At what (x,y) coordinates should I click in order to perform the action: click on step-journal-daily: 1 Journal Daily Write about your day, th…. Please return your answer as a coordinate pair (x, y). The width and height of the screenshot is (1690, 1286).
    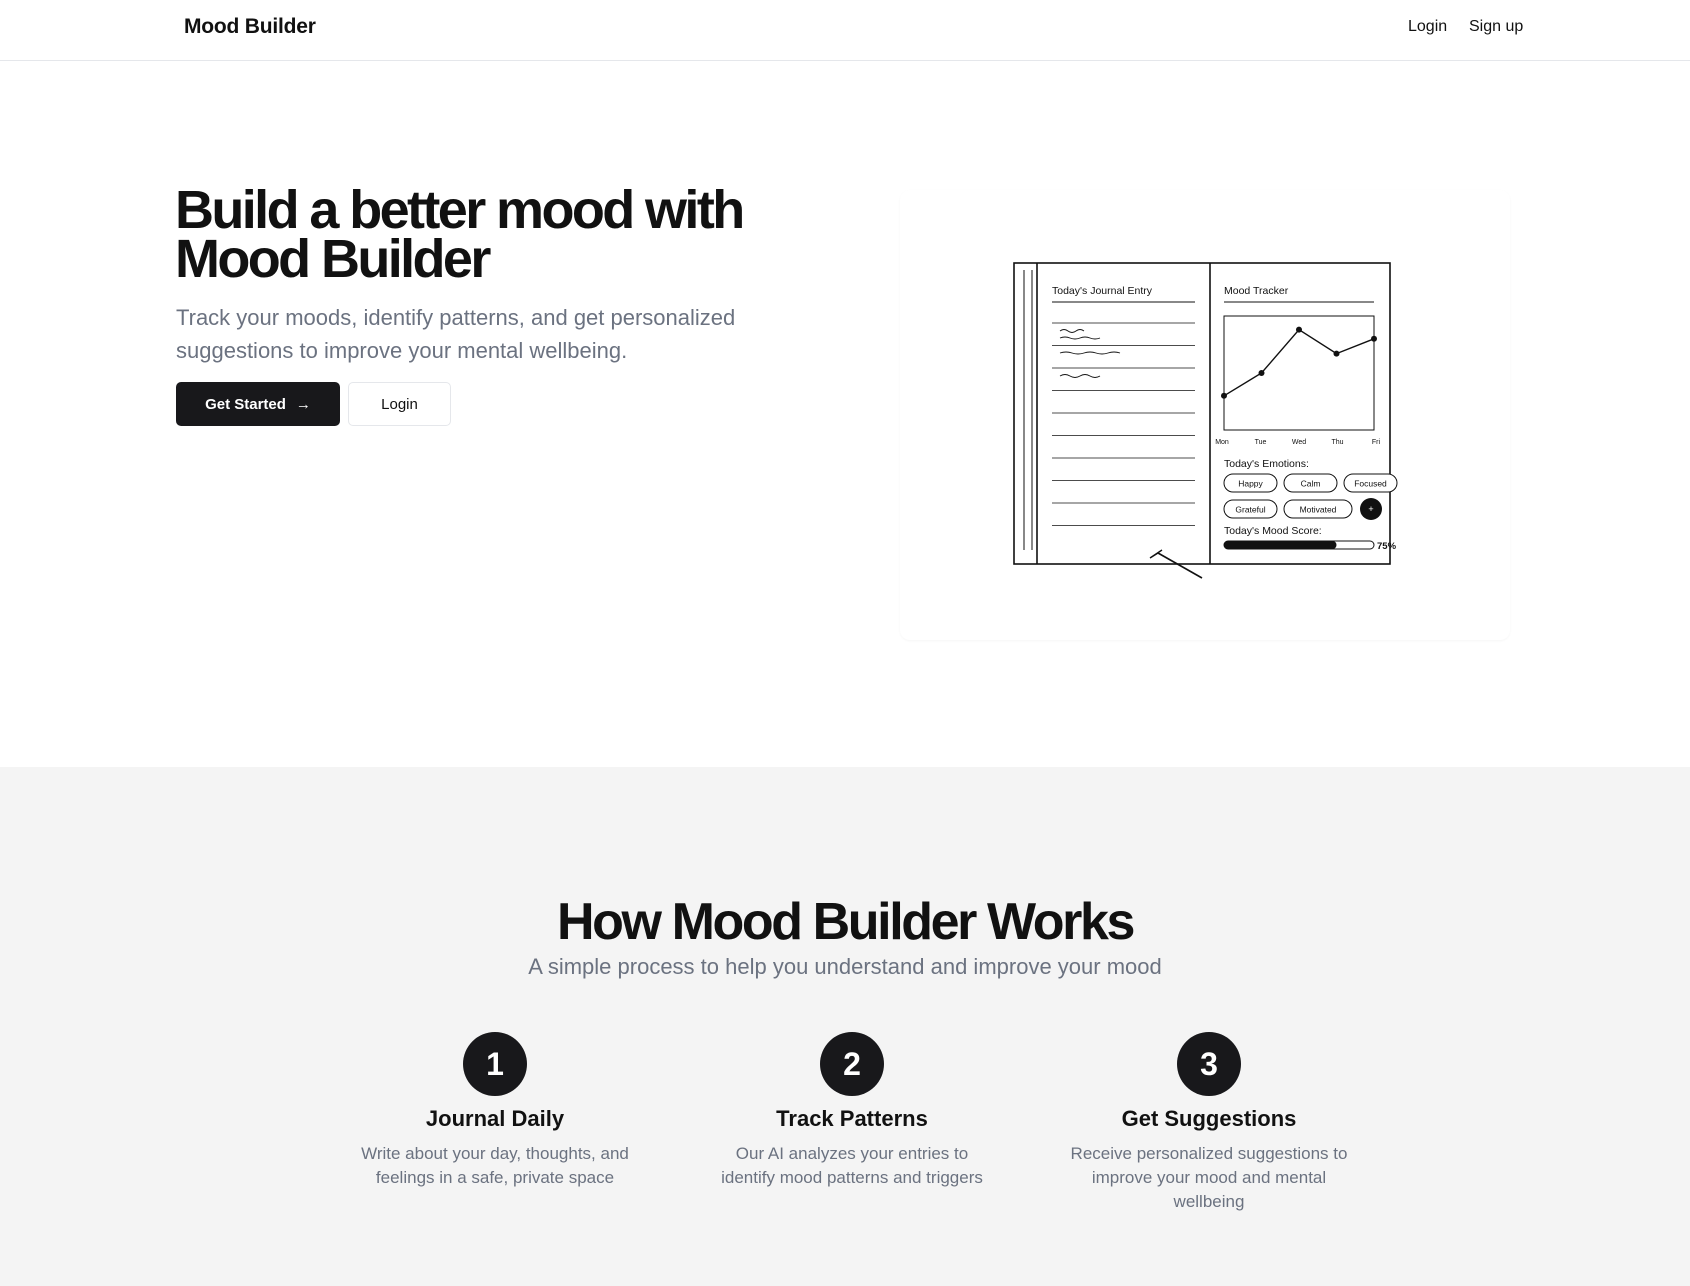
    Looking at the image, I should click on (495, 1111).